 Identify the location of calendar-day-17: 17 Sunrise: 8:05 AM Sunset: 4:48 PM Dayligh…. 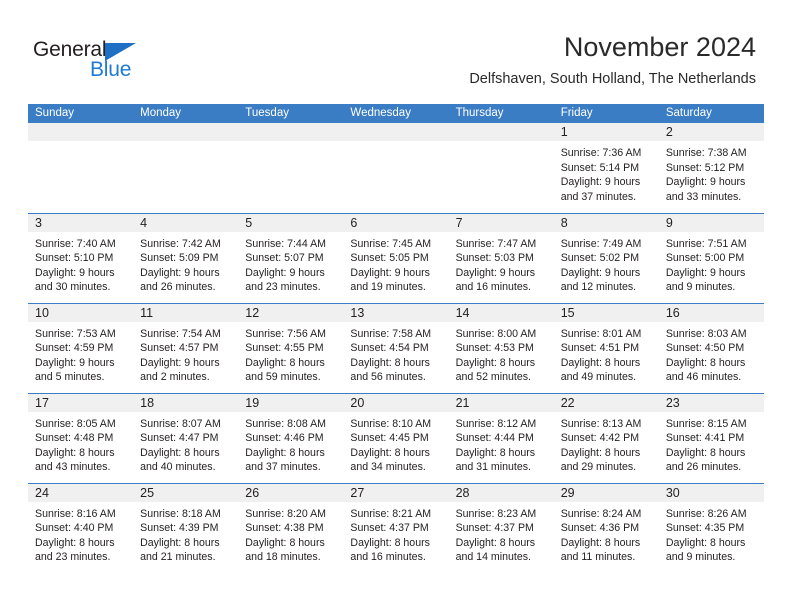
(81, 438).